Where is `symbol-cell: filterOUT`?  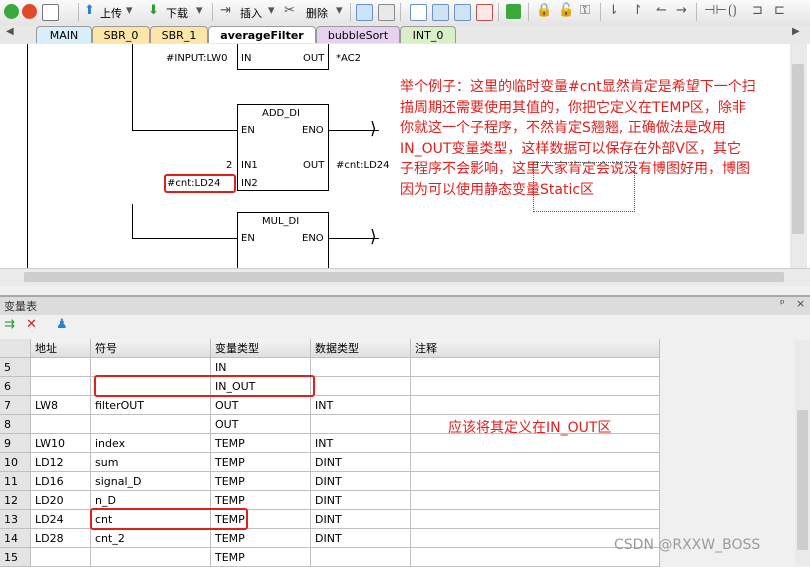
symbol-cell: filterOUT is located at coordinates (151, 405).